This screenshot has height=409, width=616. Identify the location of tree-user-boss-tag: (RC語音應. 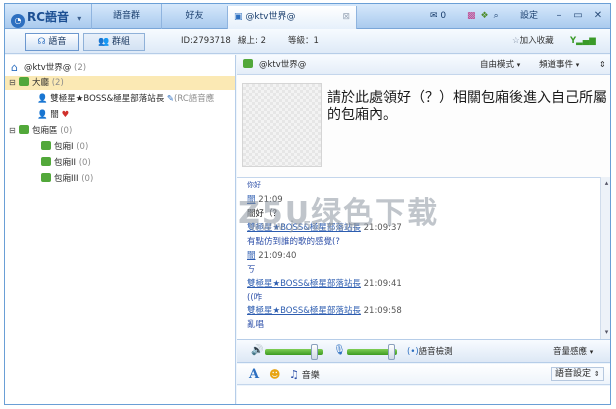
(194, 99).